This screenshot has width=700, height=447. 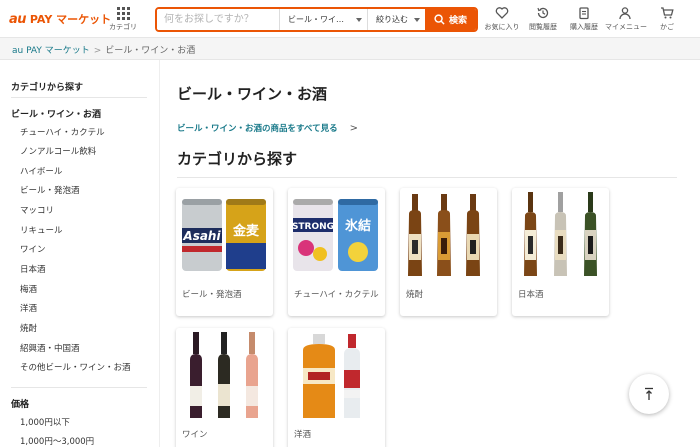 I want to click on category-card-western-liquor: 洋酒, so click(x=336, y=387).